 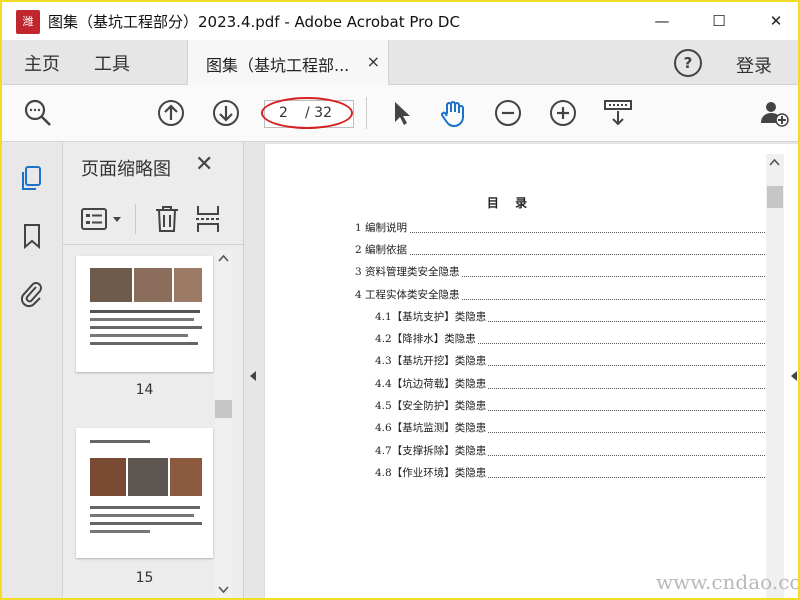 I want to click on toc-entry-text: 4.1【基坑支护】类隐患, so click(x=432, y=317).